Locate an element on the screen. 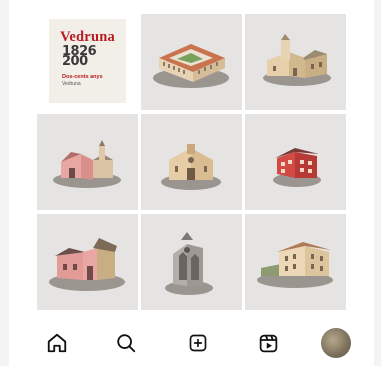  reels-button is located at coordinates (268, 343).